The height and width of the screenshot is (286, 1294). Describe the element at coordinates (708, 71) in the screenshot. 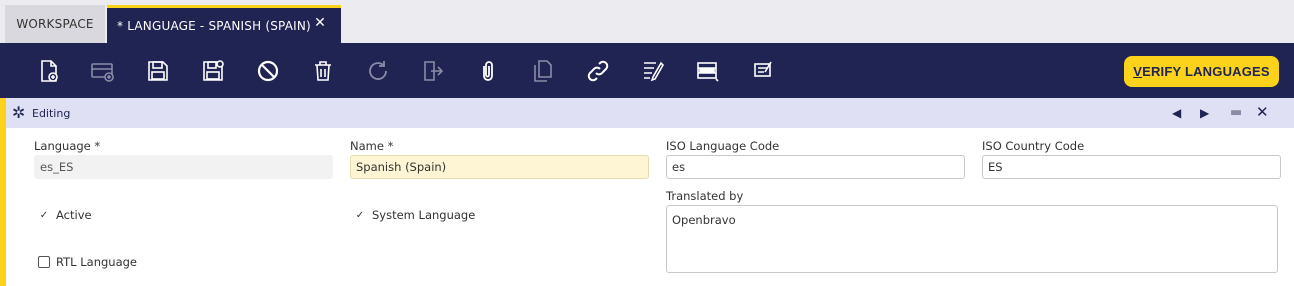

I see `grid-view-icon` at that location.